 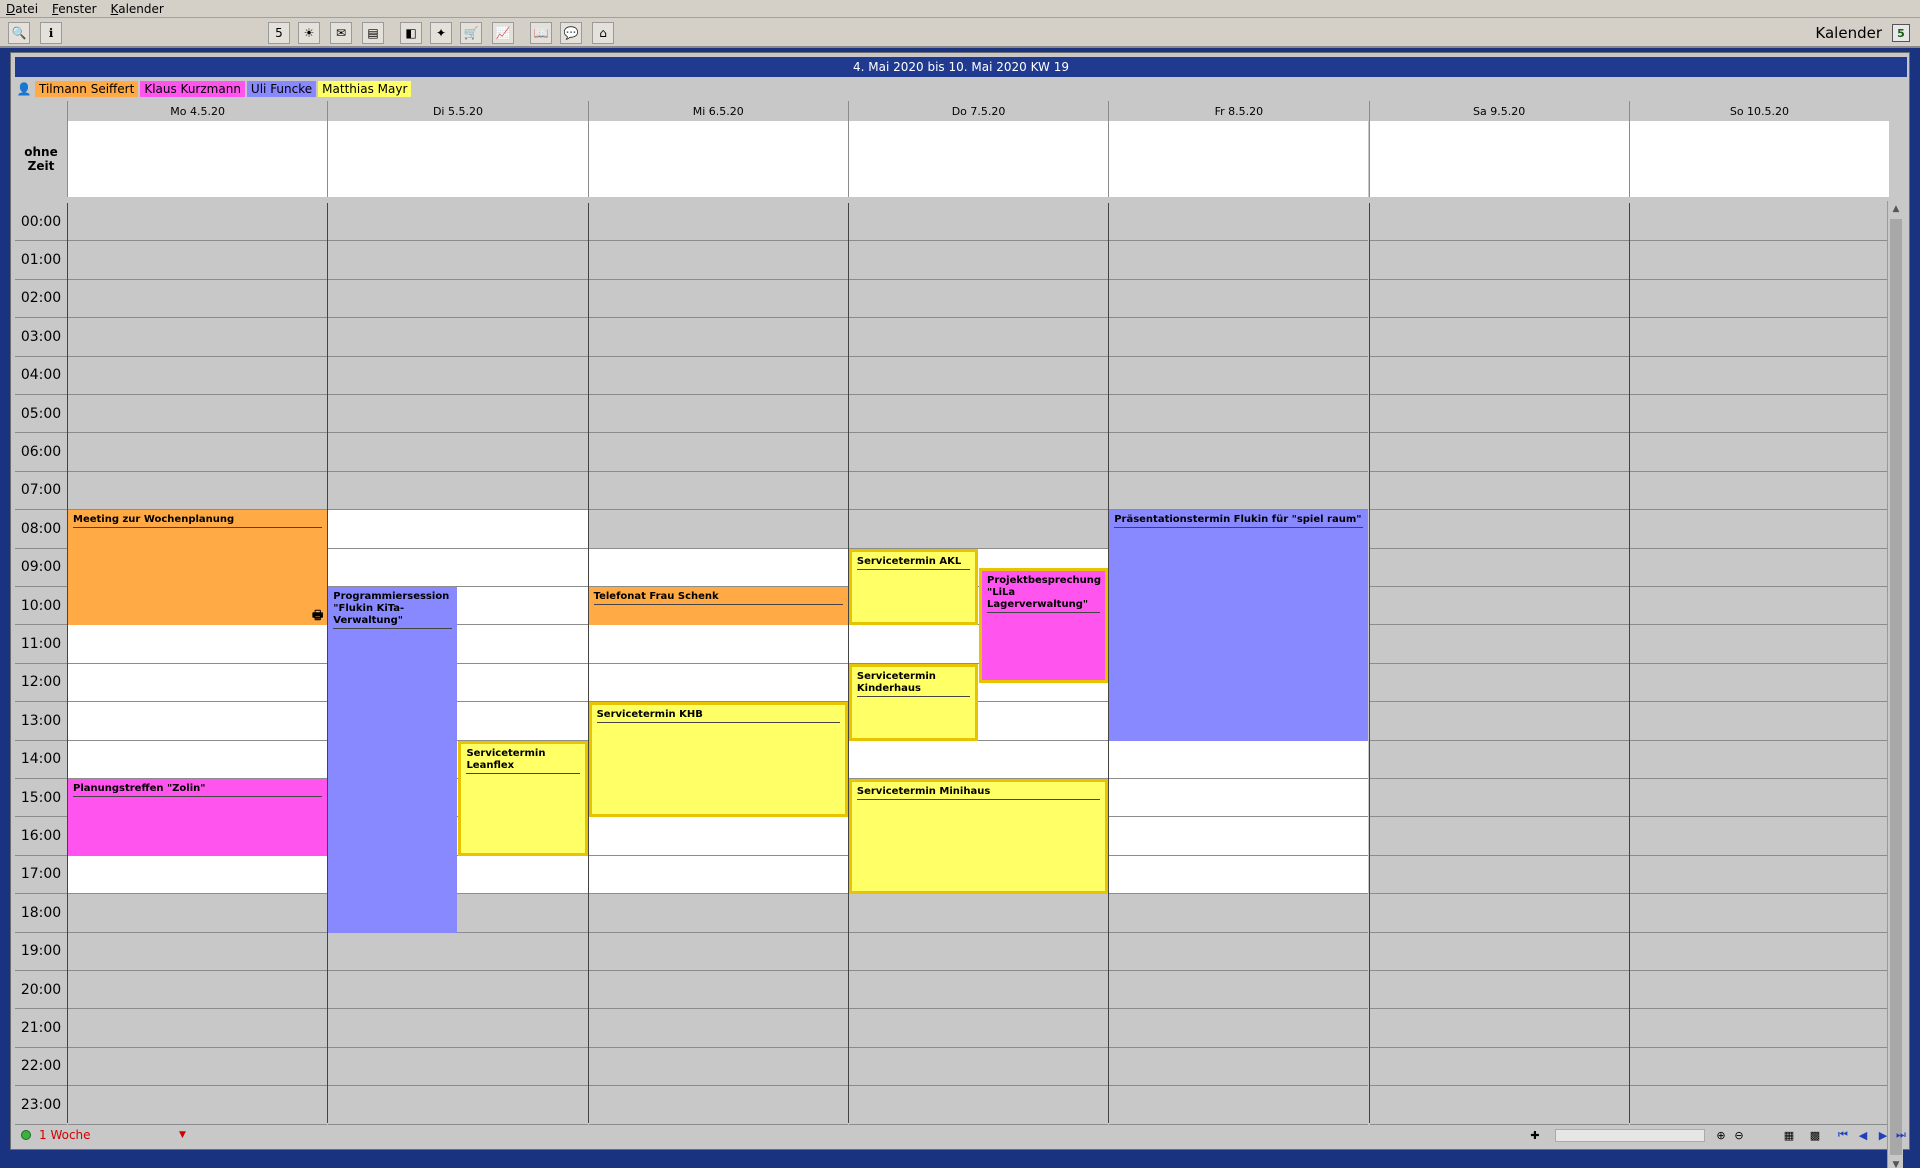 What do you see at coordinates (1901, 1135) in the screenshot?
I see `last-icon: ⏭` at bounding box center [1901, 1135].